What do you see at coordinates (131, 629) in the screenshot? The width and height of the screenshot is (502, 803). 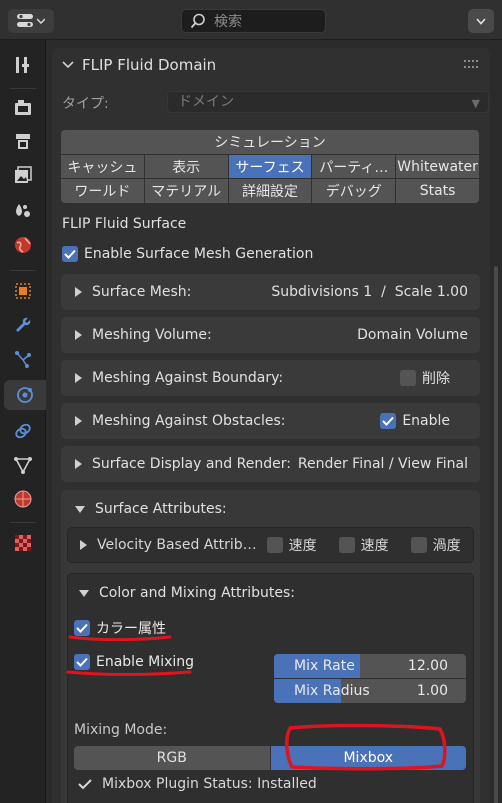 I see `checkbox-label: カラー属性` at bounding box center [131, 629].